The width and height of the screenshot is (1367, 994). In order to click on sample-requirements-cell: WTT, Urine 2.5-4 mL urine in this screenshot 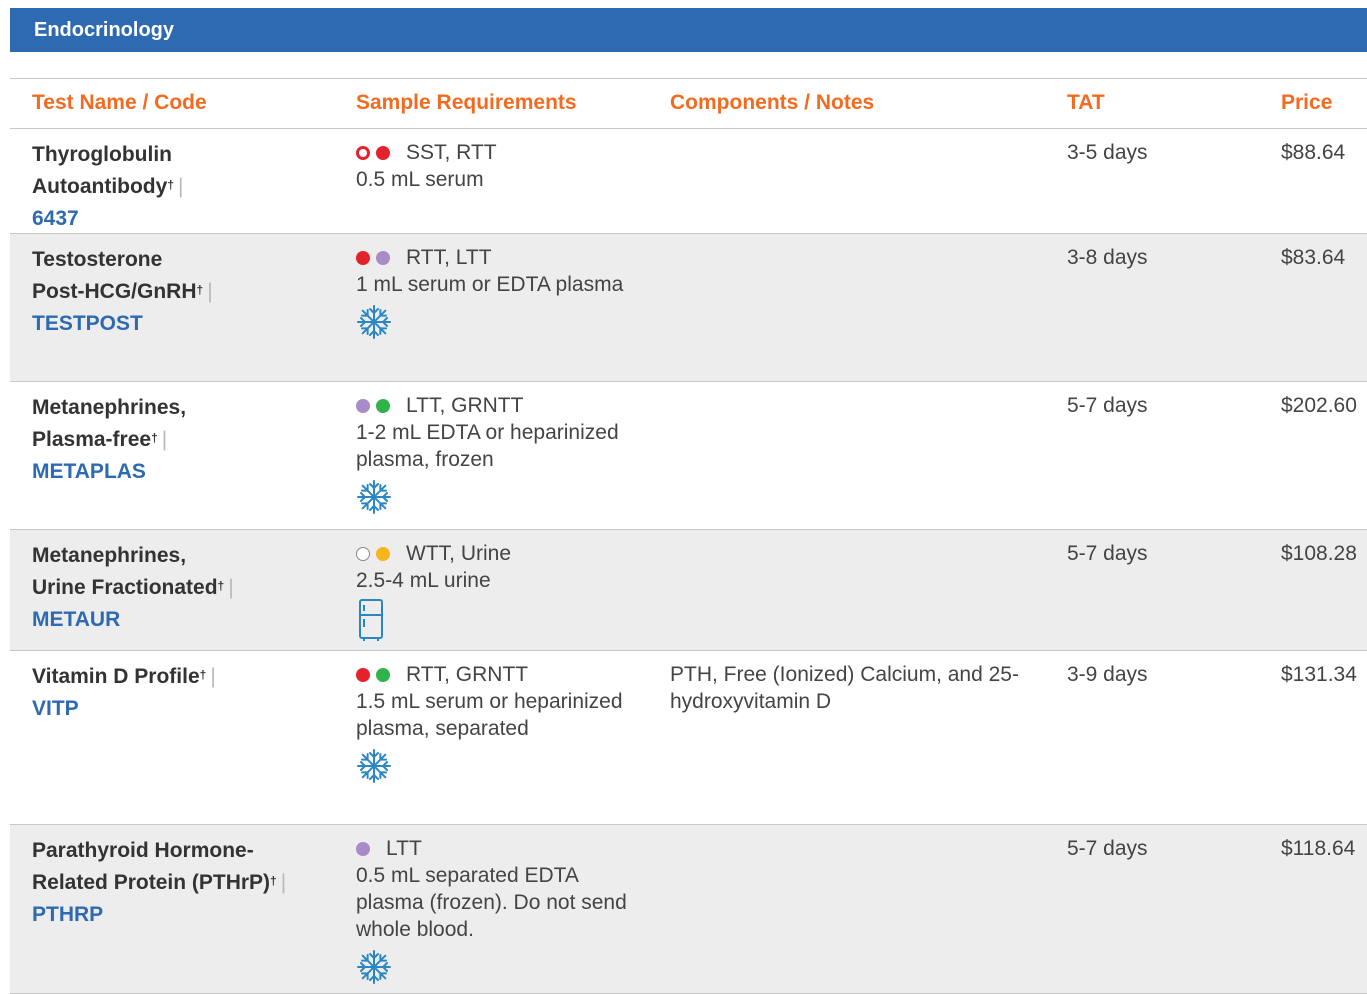, I will do `click(506, 591)`.